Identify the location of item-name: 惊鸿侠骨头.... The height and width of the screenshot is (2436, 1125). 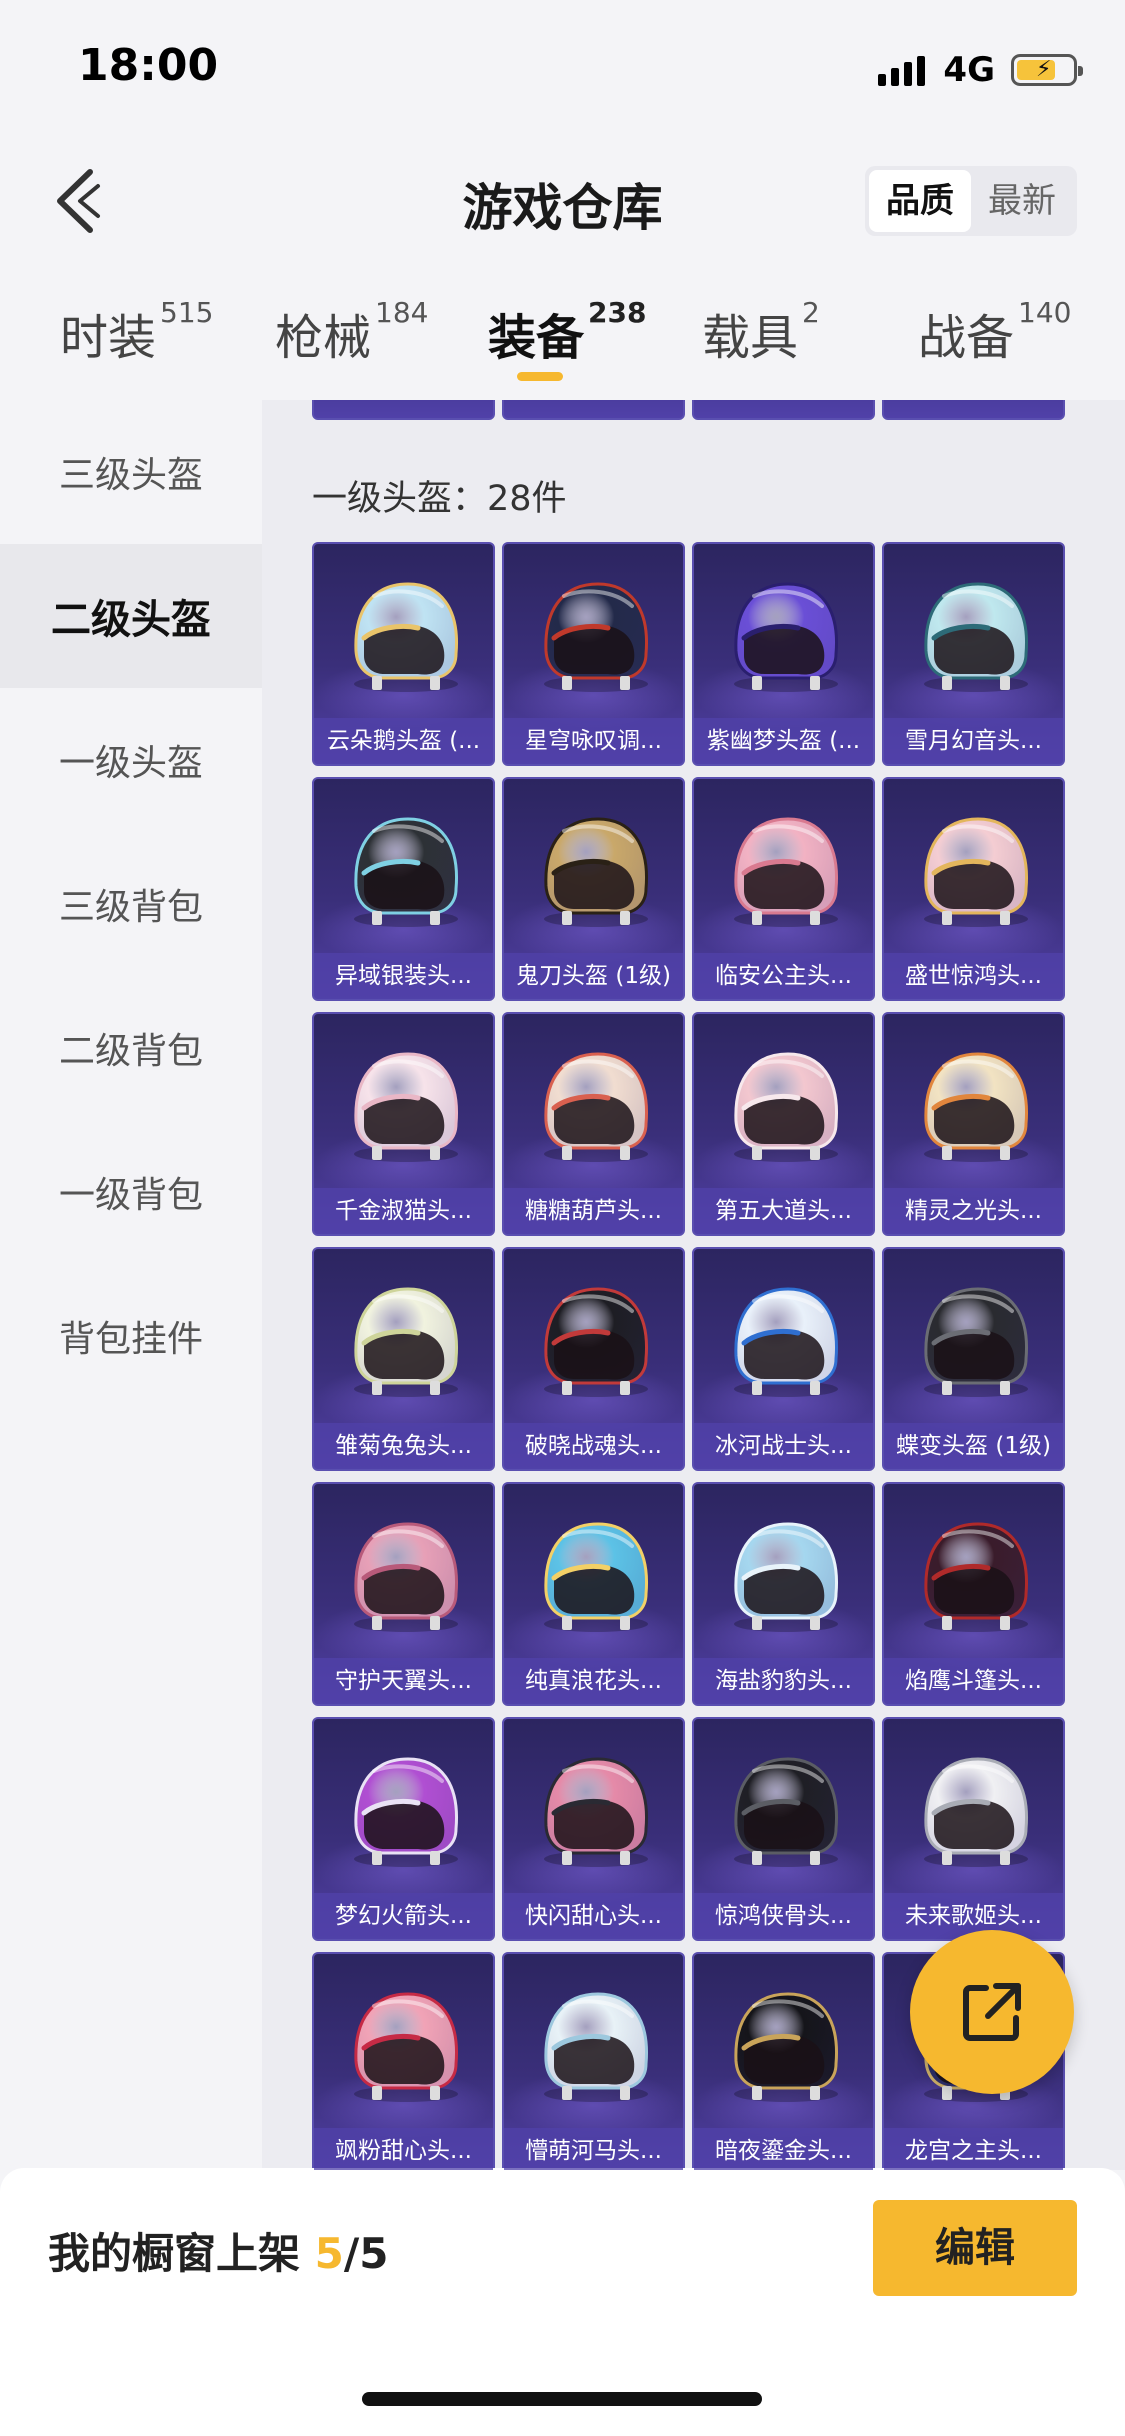
(783, 1916).